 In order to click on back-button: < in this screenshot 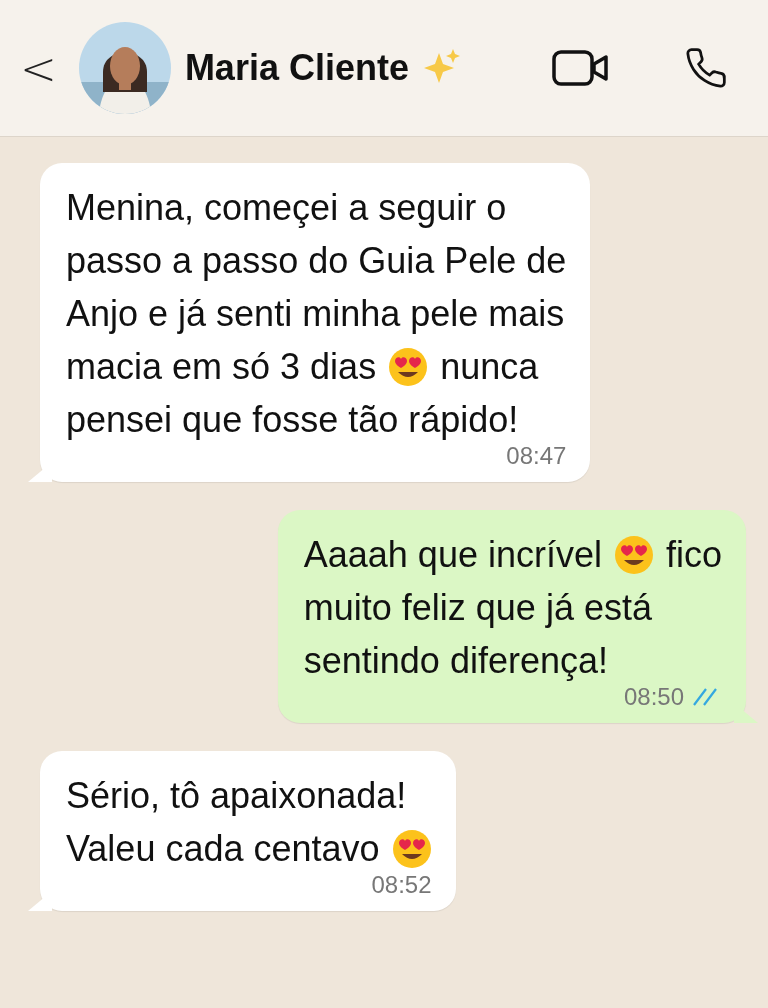, I will do `click(38, 68)`.